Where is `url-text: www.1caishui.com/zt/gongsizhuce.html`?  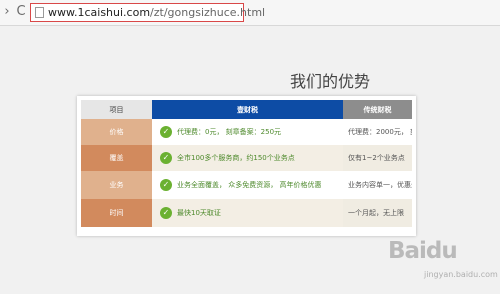
url-text: www.1caishui.com/zt/gongsizhuce.html is located at coordinates (156, 12).